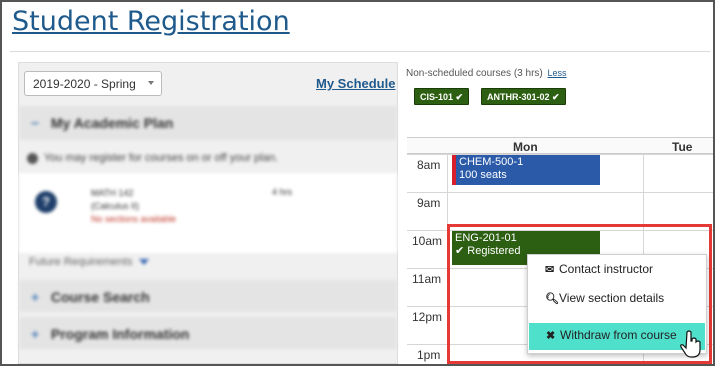  What do you see at coordinates (560, 145) in the screenshot?
I see `calendar-header: Mon Tue` at bounding box center [560, 145].